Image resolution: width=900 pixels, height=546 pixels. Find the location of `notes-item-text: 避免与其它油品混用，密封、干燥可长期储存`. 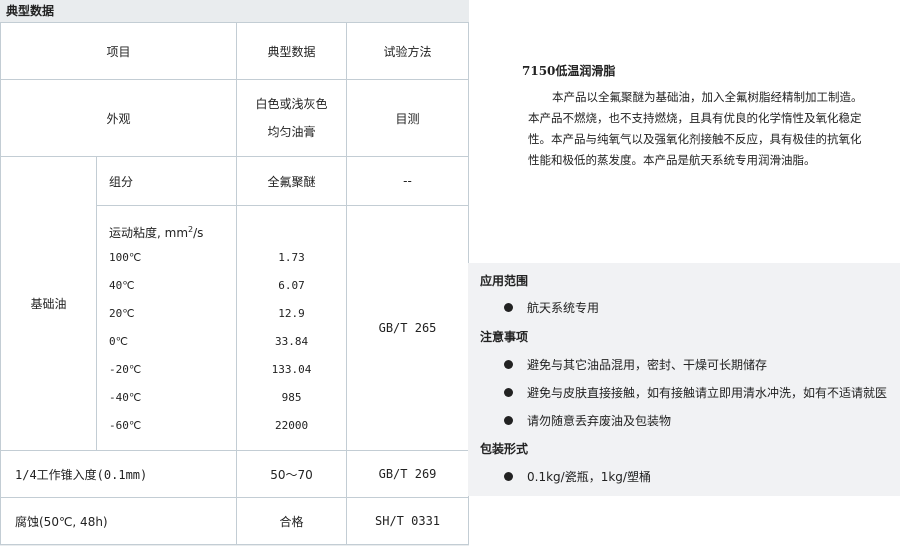

notes-item-text: 避免与其它油品混用，密封、干燥可长期储存 is located at coordinates (647, 365).